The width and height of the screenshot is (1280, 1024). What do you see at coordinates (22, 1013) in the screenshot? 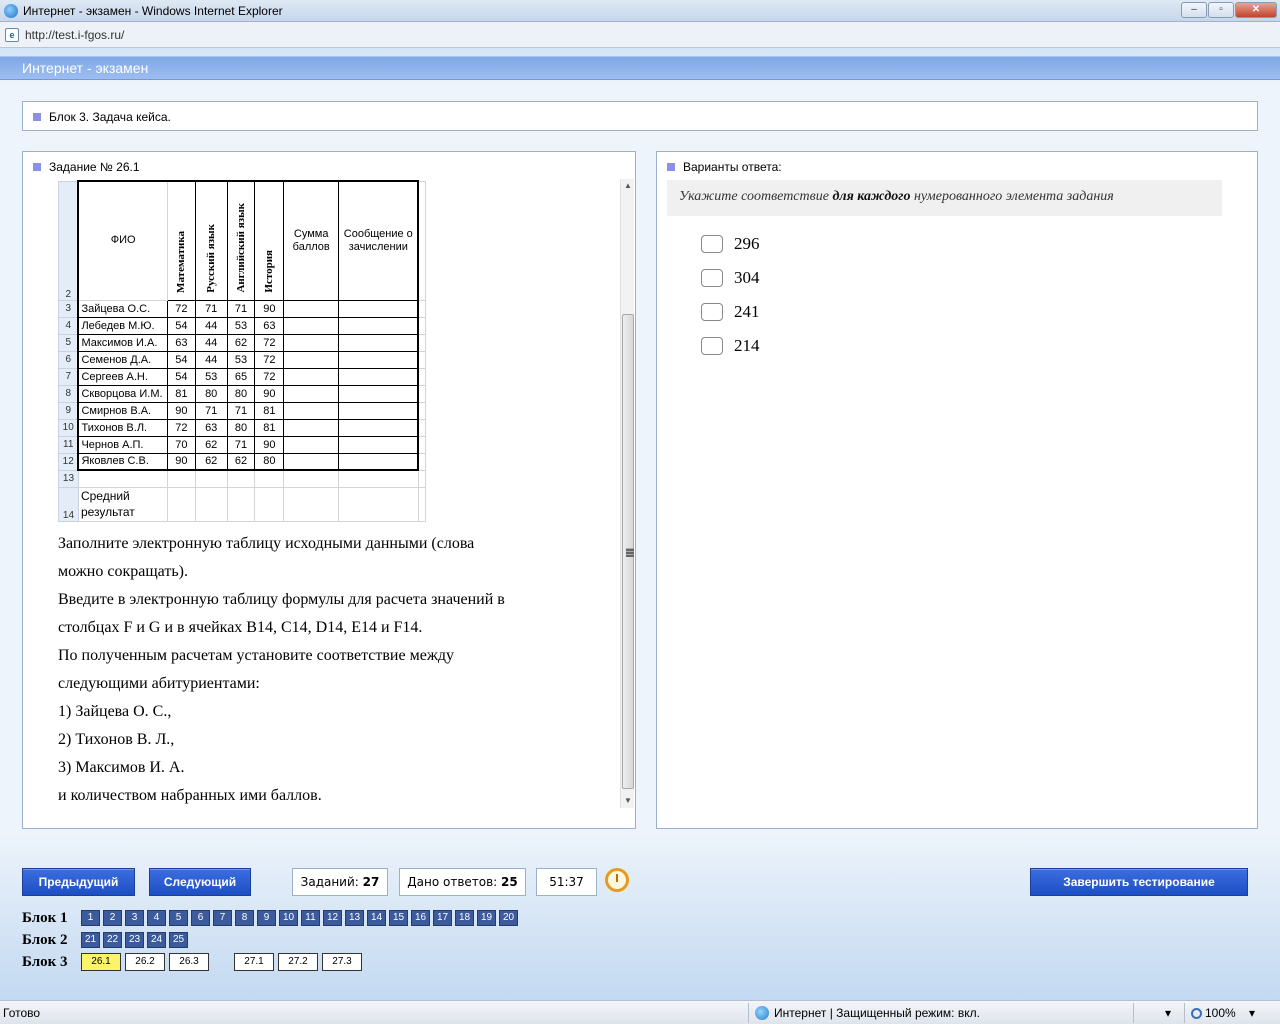
I see `status-text: Готово` at bounding box center [22, 1013].